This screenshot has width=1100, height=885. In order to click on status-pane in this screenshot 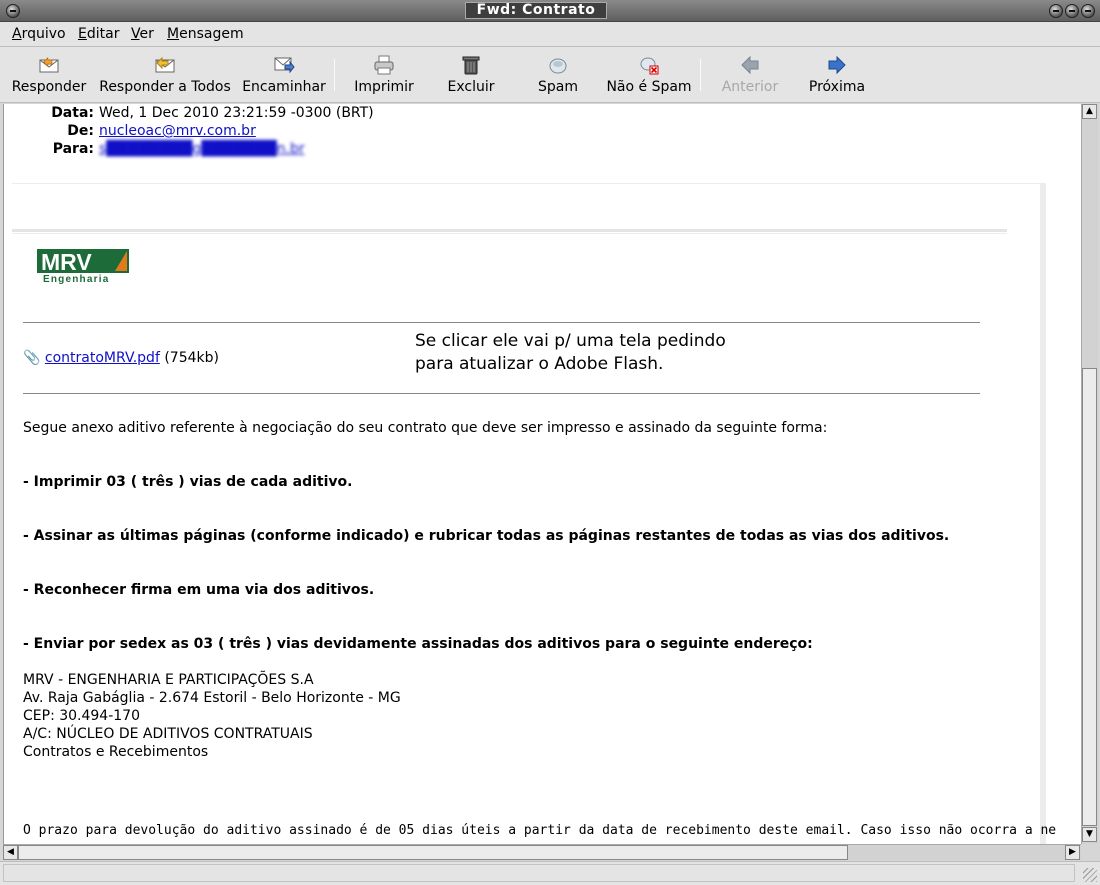, I will do `click(539, 873)`.